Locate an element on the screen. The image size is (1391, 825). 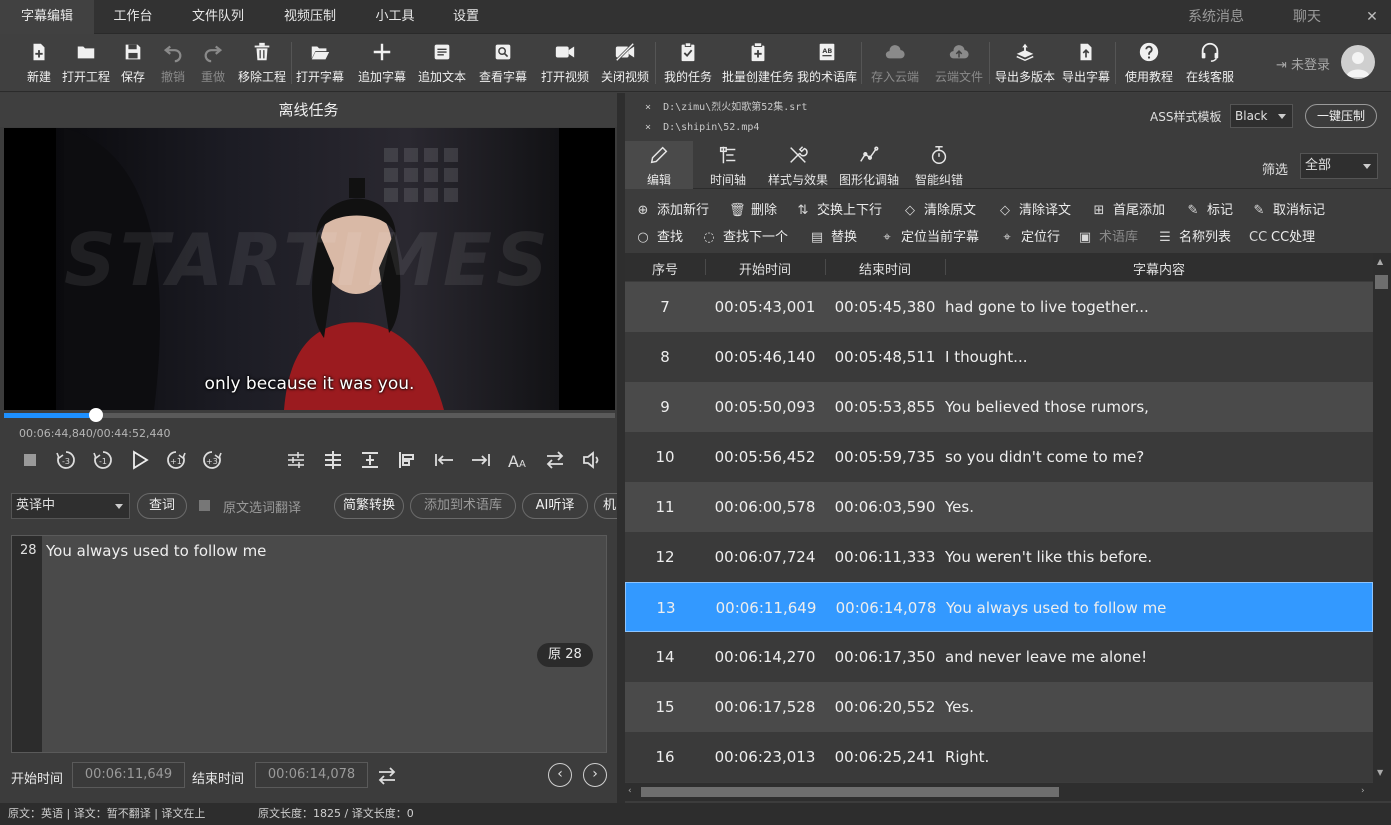
tab-file-queue: 文件队列 is located at coordinates (218, 17).